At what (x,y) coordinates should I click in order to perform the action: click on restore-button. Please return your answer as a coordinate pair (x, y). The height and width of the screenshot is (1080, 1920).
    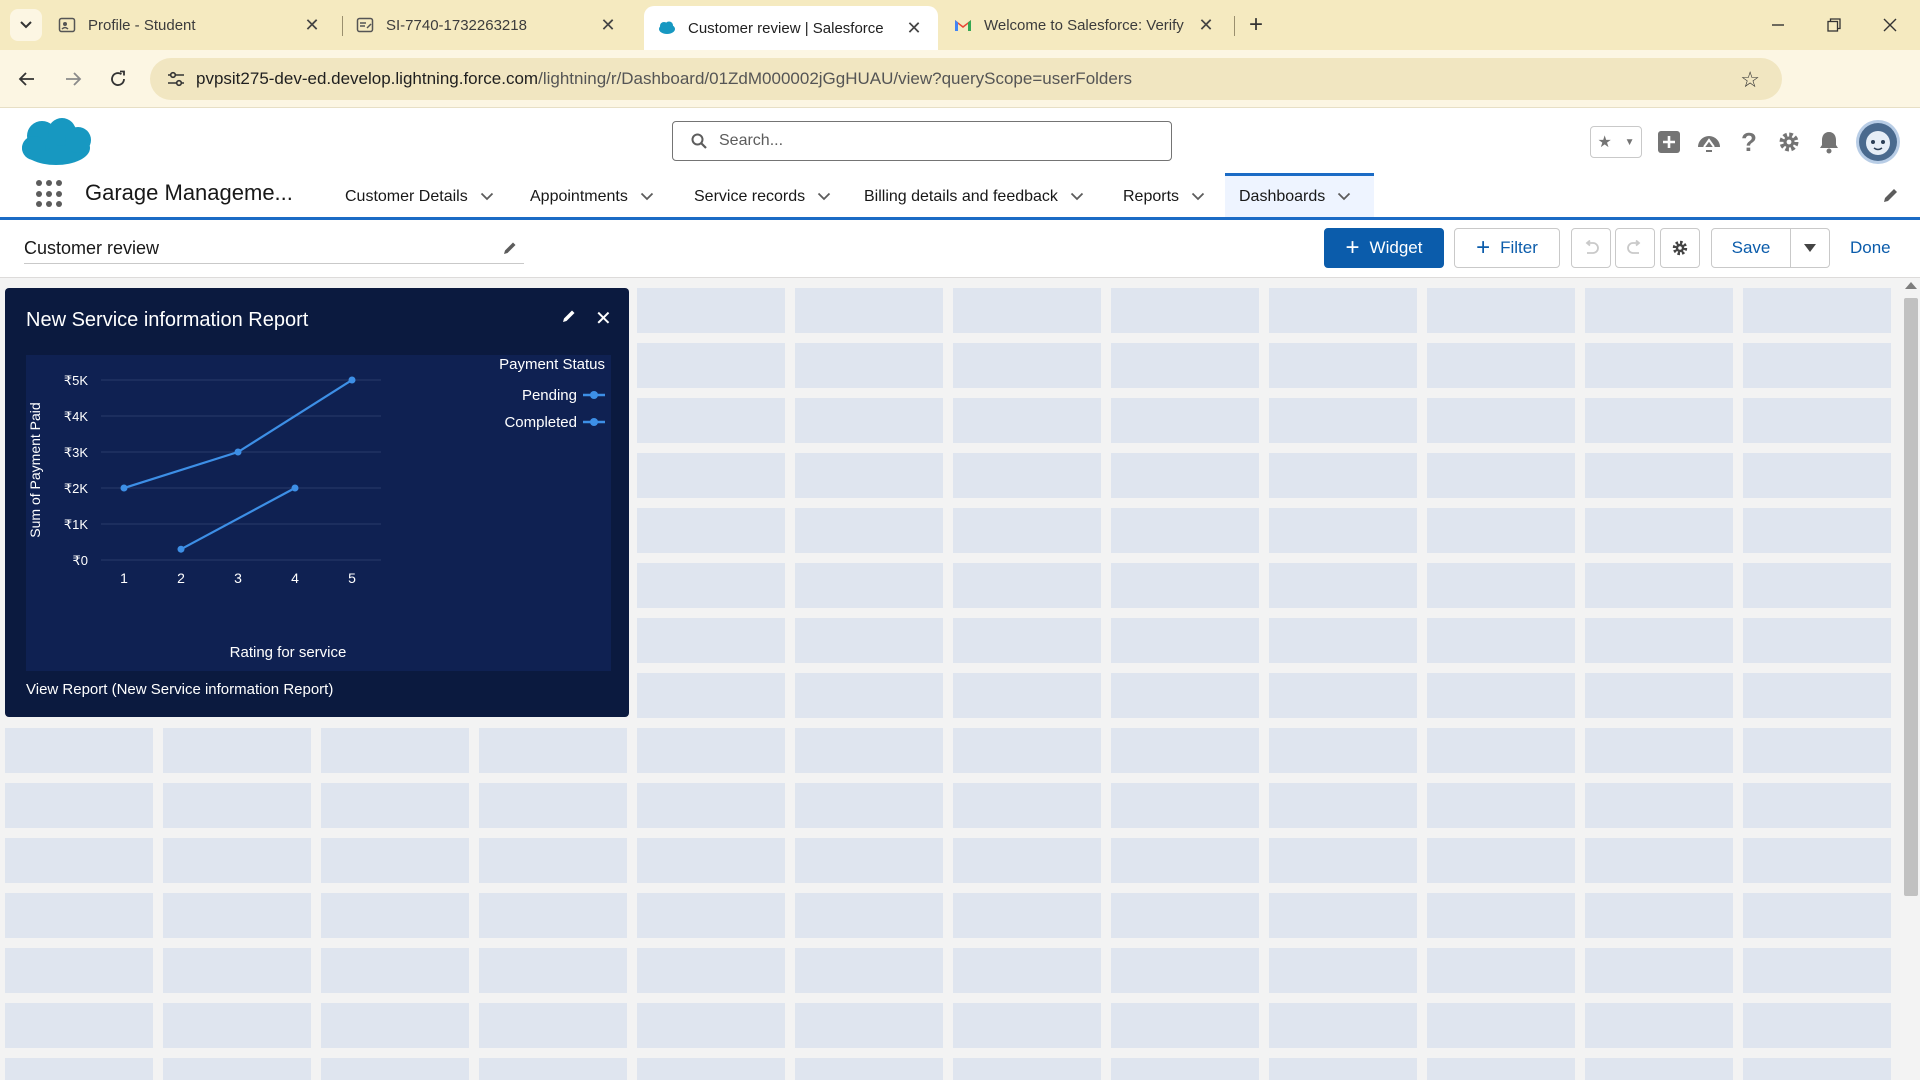
    Looking at the image, I should click on (1834, 25).